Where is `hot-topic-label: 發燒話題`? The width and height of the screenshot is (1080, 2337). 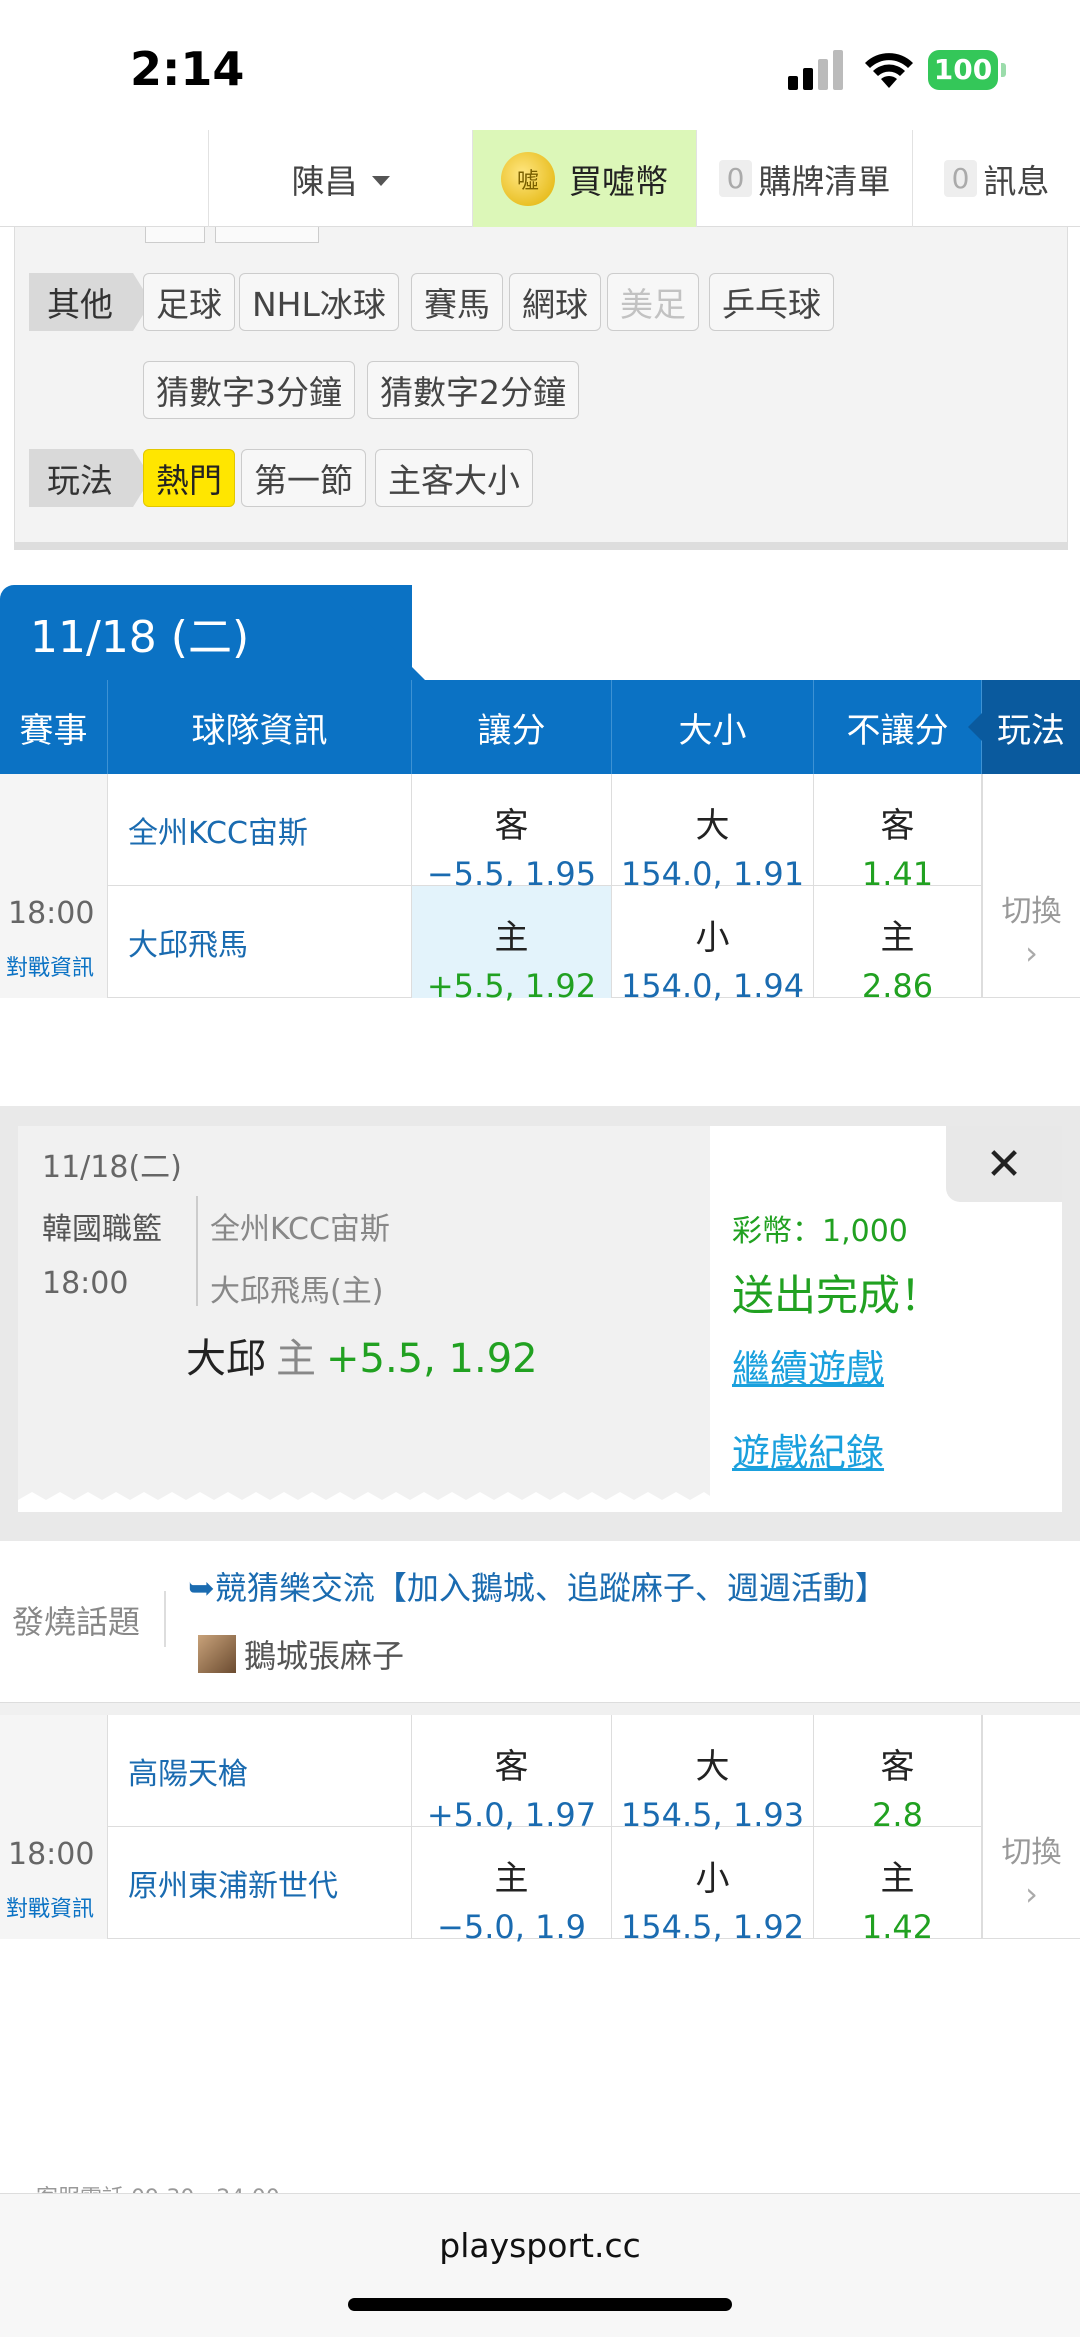
hot-topic-label: 發燒話題 is located at coordinates (76, 1622).